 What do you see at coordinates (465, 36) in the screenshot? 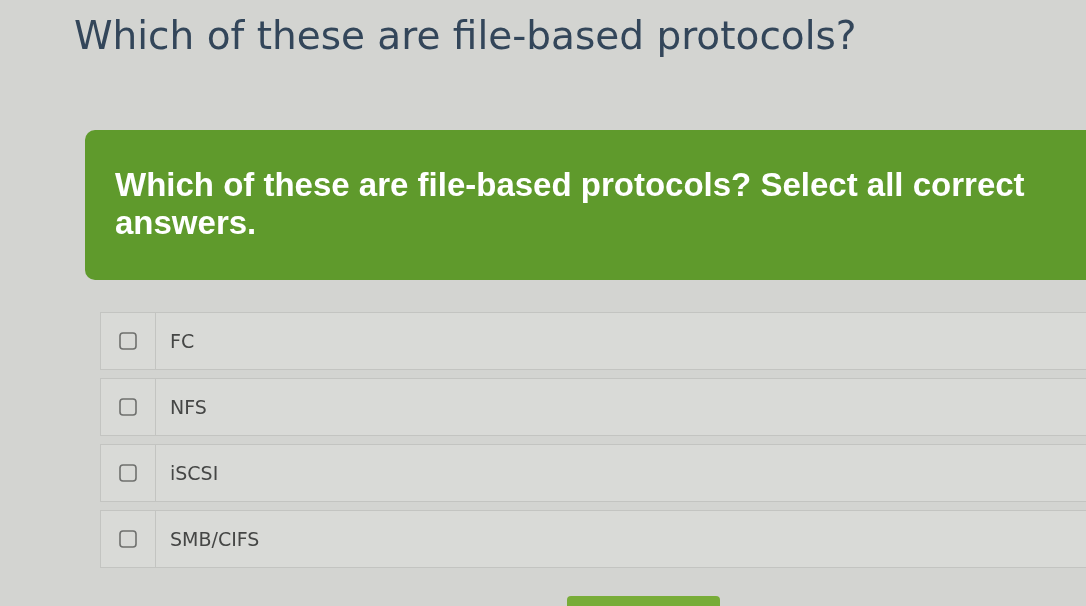
I see `page-title: Which of these are file-based protocols?` at bounding box center [465, 36].